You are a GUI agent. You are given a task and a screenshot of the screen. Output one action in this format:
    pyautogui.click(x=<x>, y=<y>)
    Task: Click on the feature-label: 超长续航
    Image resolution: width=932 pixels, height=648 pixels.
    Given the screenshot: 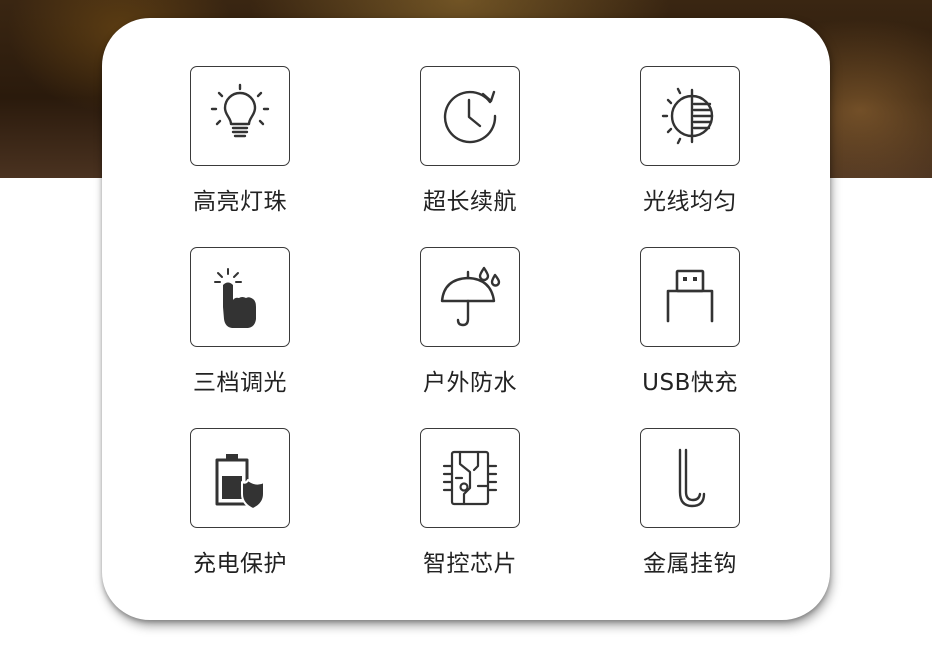 What is the action you would take?
    pyautogui.click(x=470, y=202)
    